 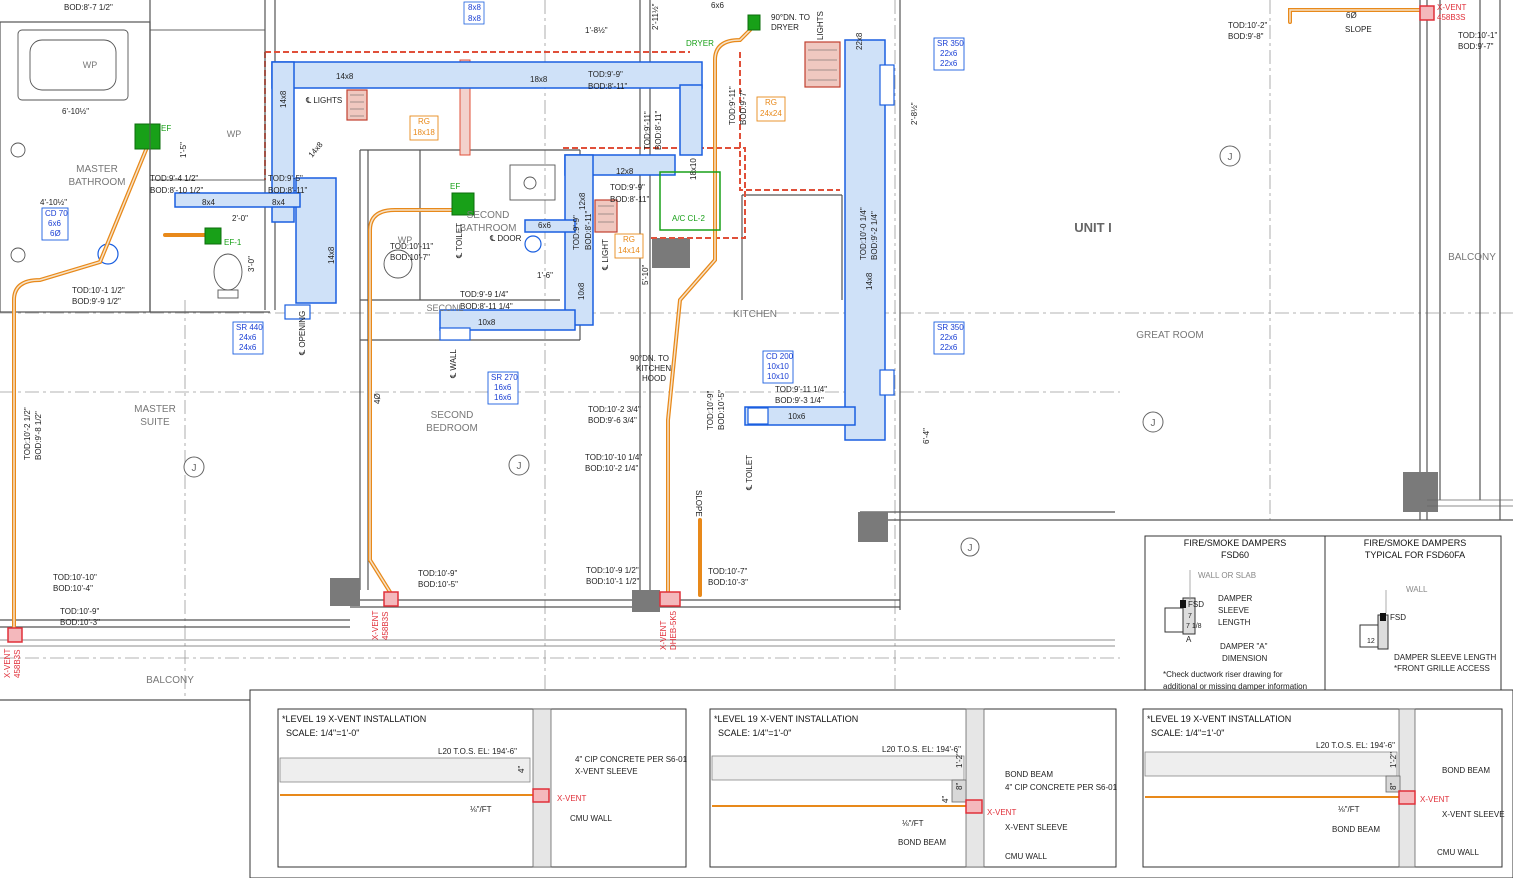 What do you see at coordinates (438, 584) in the screenshot?
I see `tod-109b-2: BOD:10'-5"` at bounding box center [438, 584].